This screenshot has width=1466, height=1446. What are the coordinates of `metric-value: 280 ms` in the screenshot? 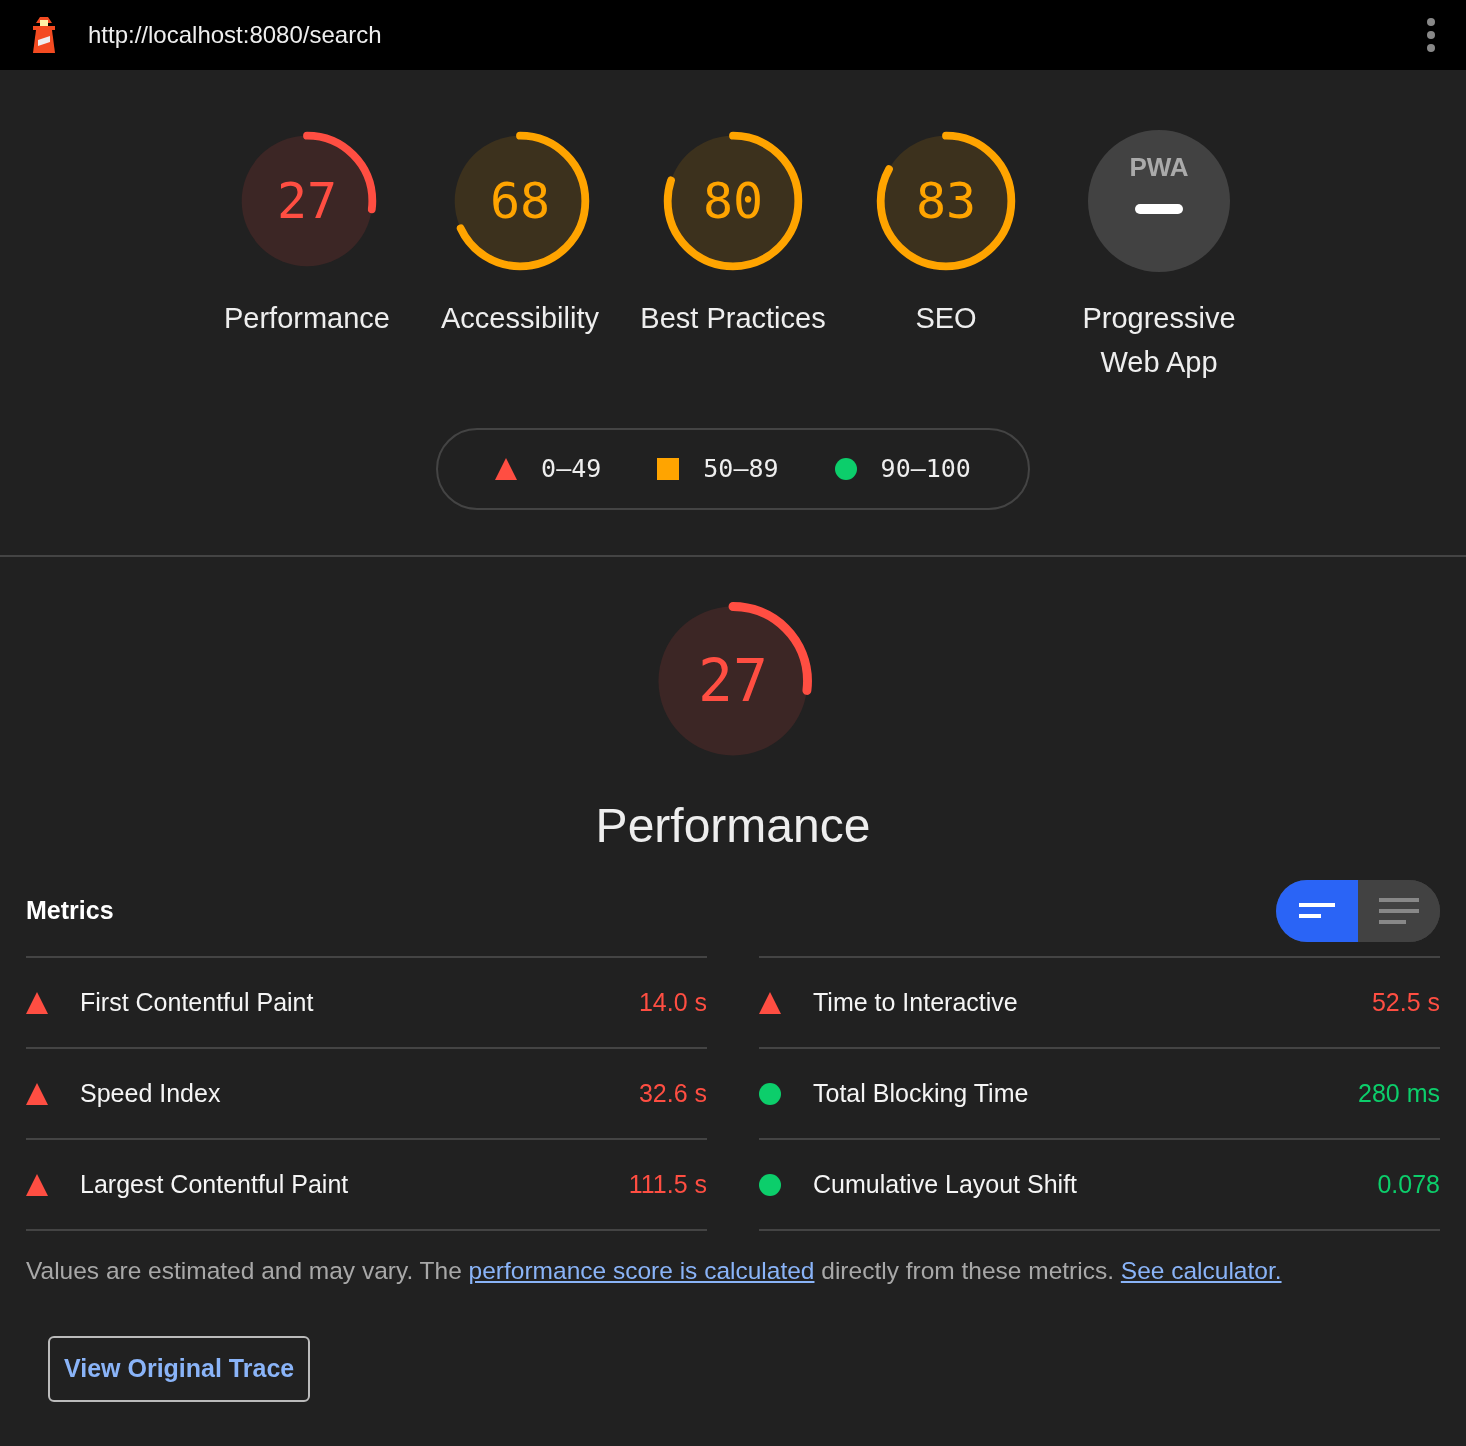 It's located at (1399, 1093).